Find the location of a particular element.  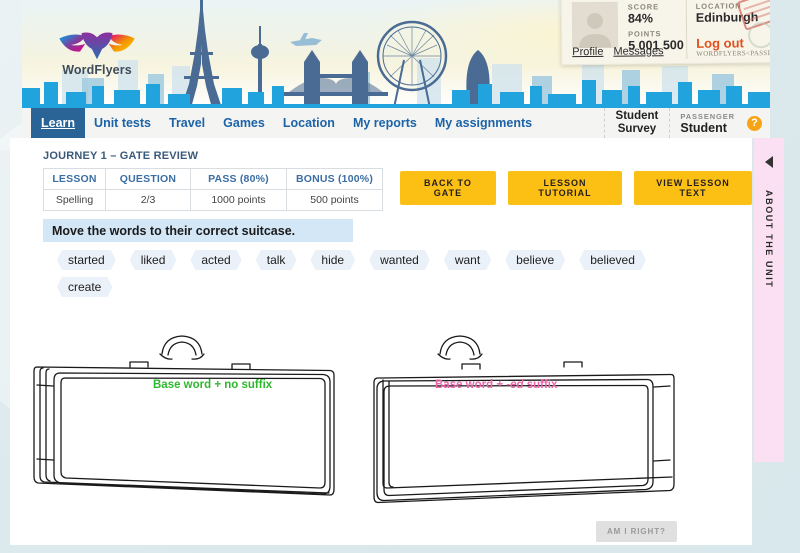

nav-item-location: Location is located at coordinates (309, 123).